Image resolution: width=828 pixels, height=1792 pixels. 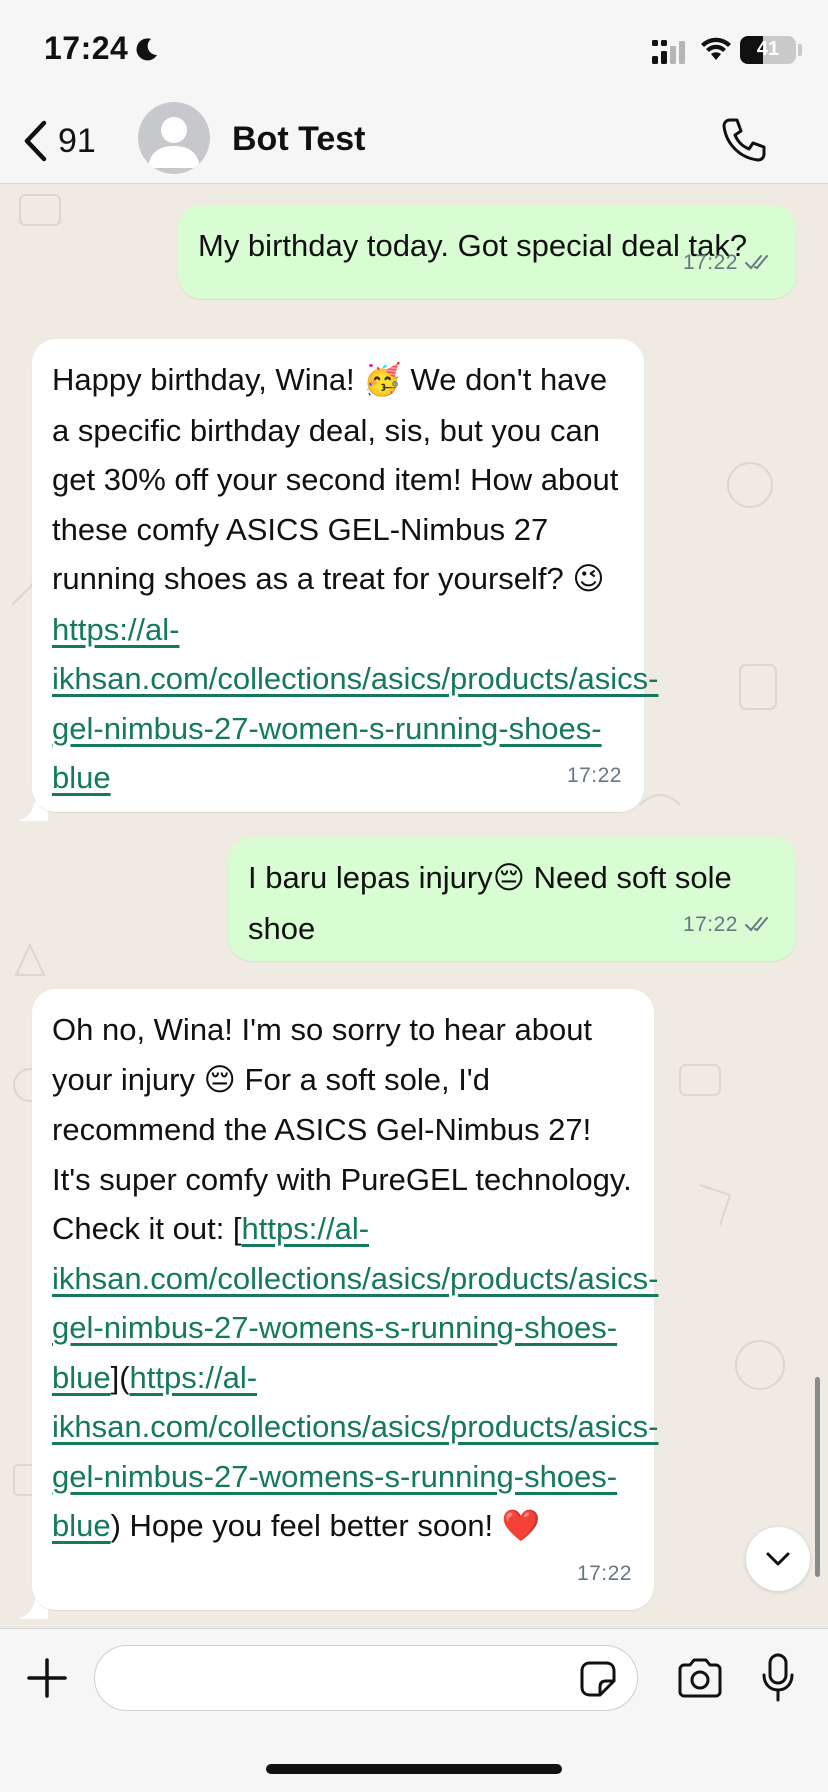 What do you see at coordinates (473, 245) in the screenshot?
I see `message-text: My birthday today. Got special deal tak?` at bounding box center [473, 245].